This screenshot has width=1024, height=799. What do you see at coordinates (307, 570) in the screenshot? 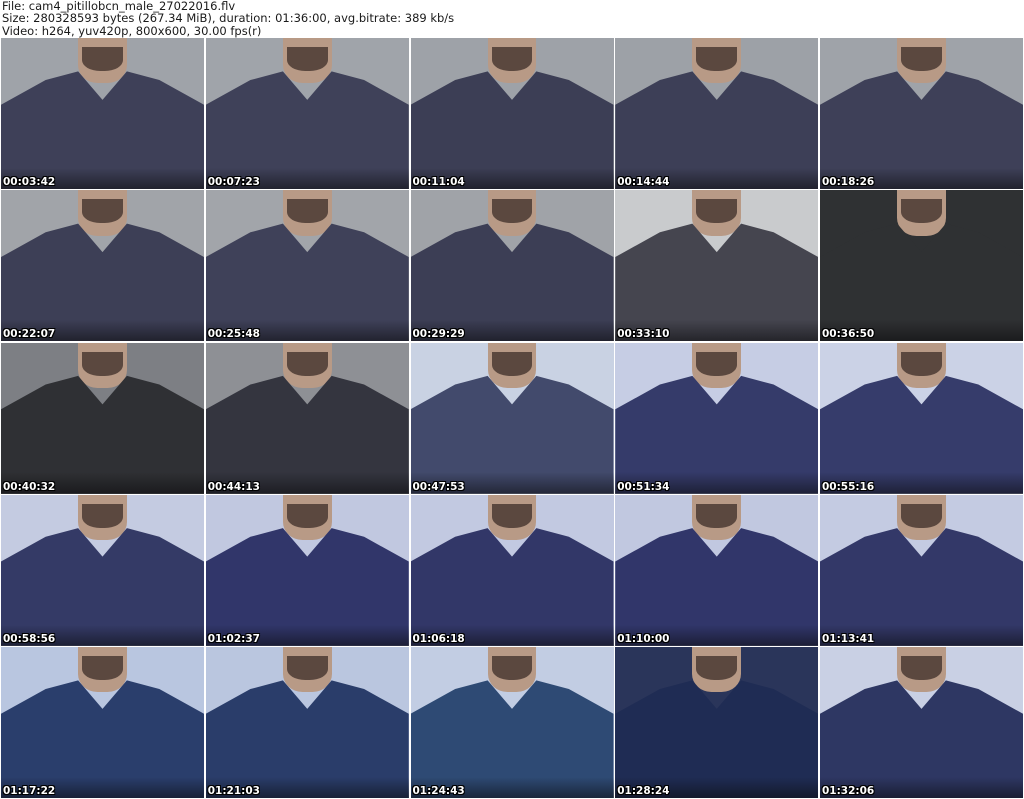
I see `video-thumbnail: 01:02:37` at bounding box center [307, 570].